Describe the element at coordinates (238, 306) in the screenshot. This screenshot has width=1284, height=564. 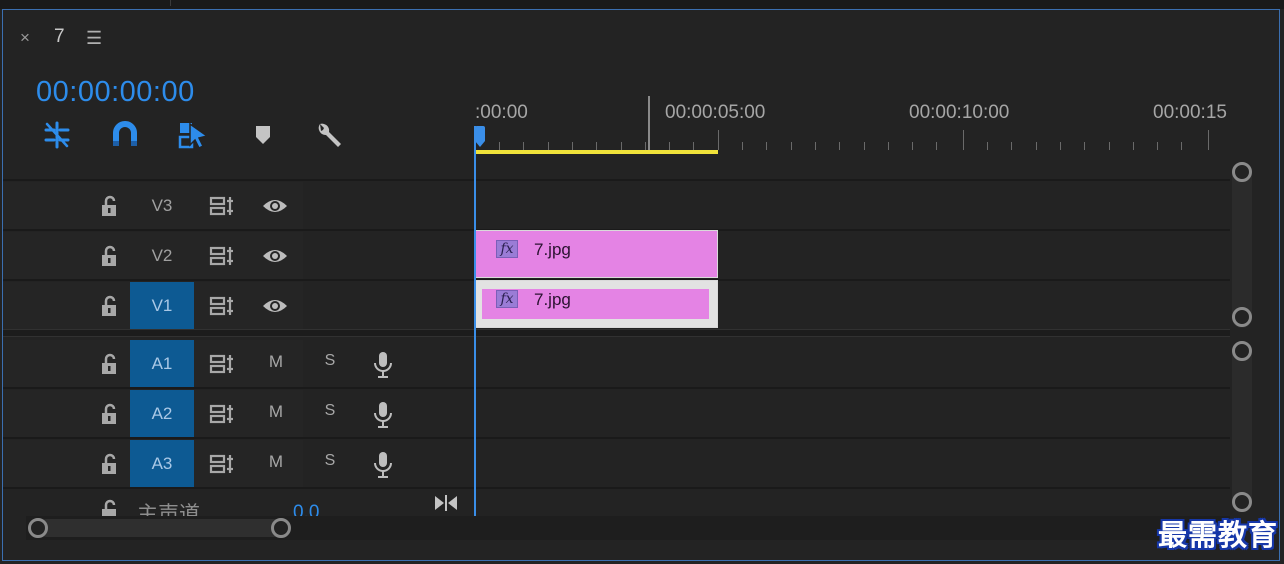
I see `track-header-v1: V1` at that location.